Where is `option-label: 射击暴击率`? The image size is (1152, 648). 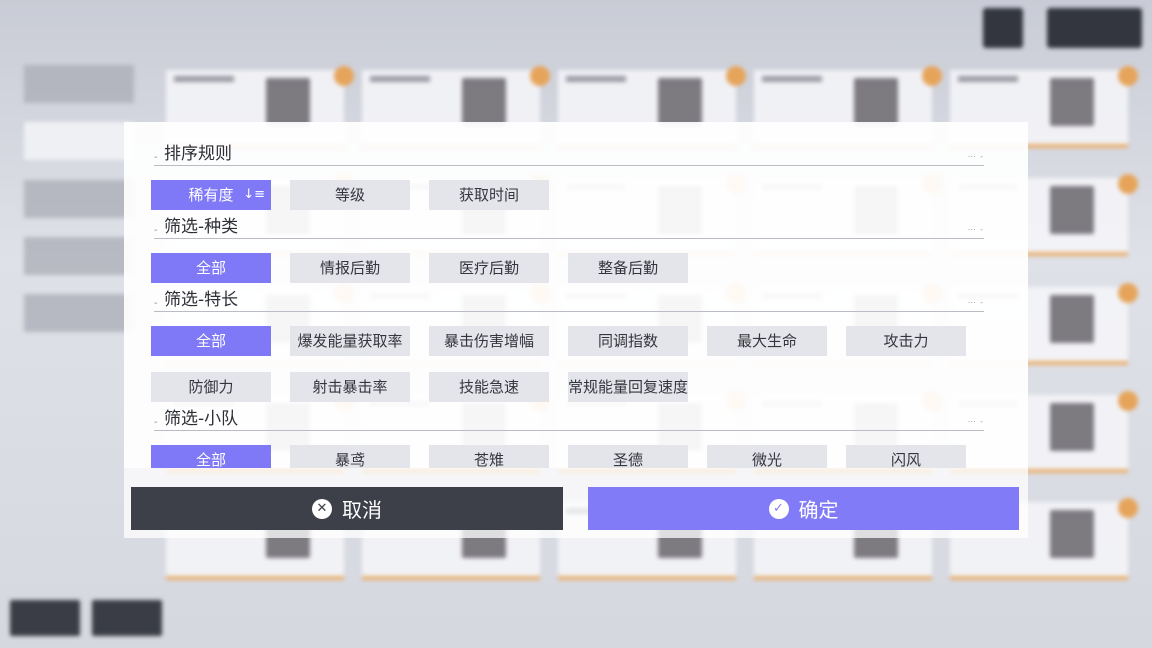 option-label: 射击暴击率 is located at coordinates (350, 387).